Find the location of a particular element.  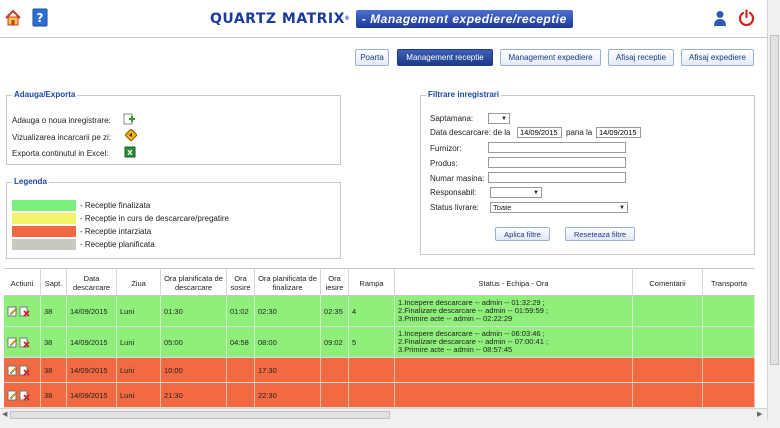

horizontal-scrollbar: ◀ ▶ is located at coordinates (383, 414).